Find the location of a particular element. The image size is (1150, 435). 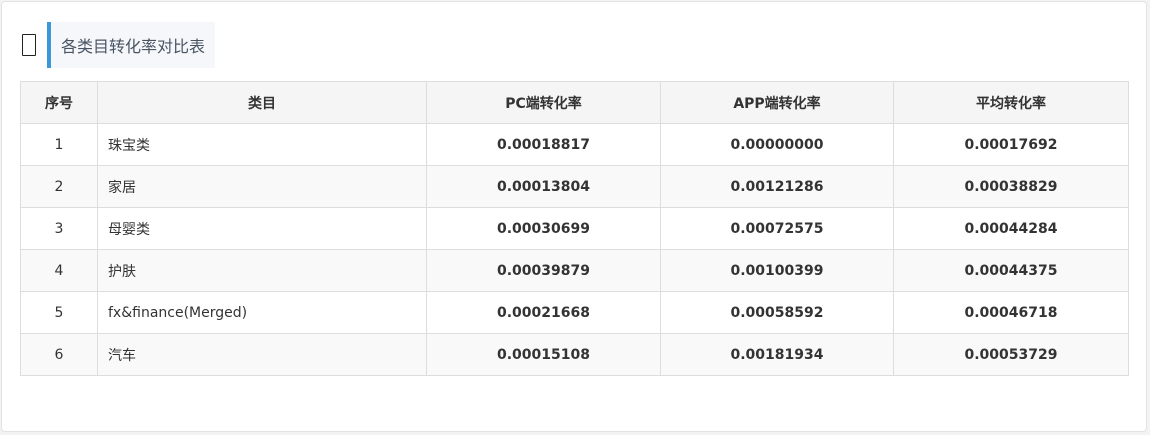

cell-avg-rate: 0.00053729 is located at coordinates (1011, 354).